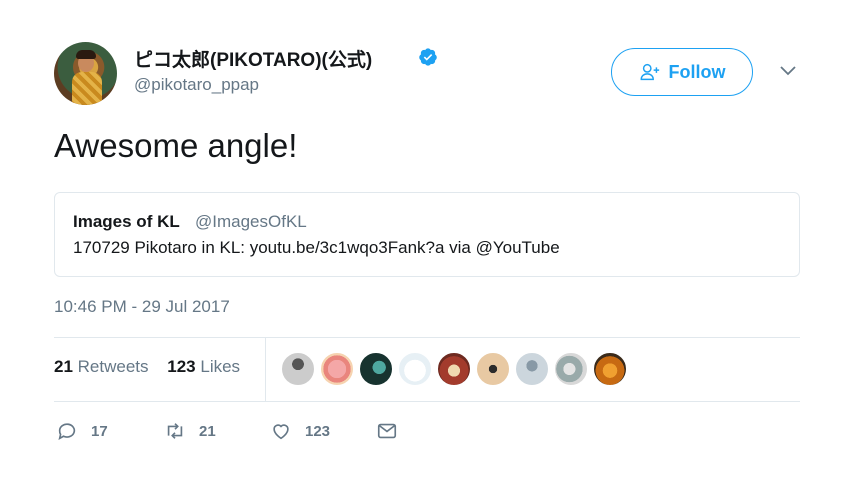 This screenshot has height=484, width=850. I want to click on author-display-name: ピコ太郎(PIKOTARO)(公式), so click(253, 58).